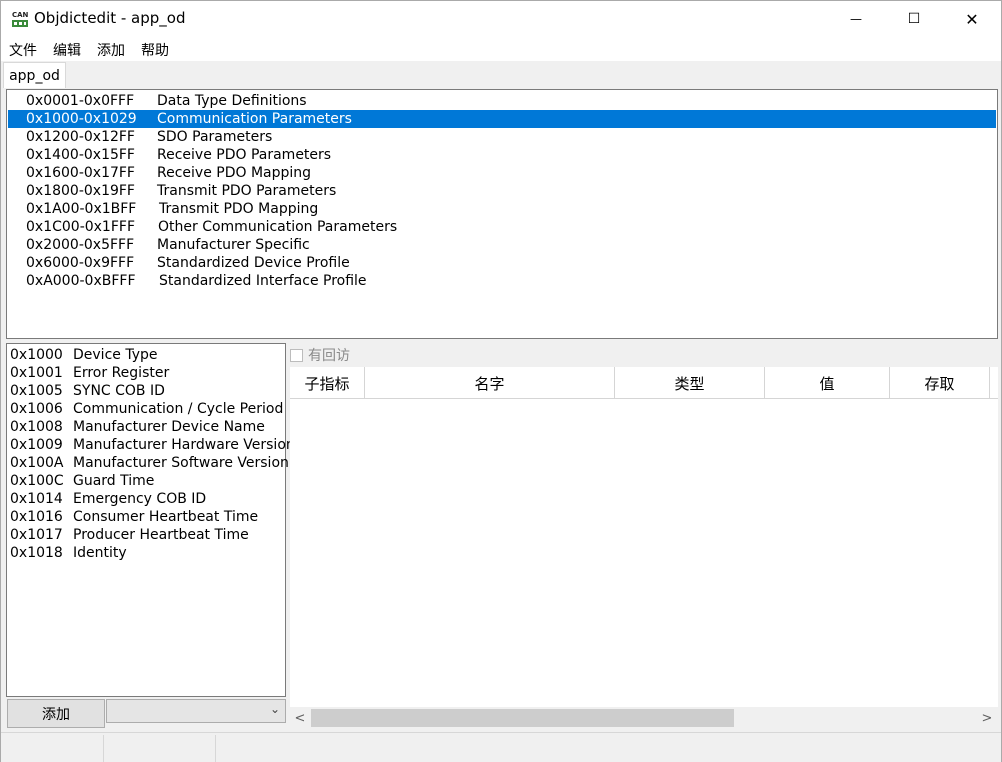 Image resolution: width=1002 pixels, height=762 pixels. Describe the element at coordinates (239, 209) in the screenshot. I see `range-name: Transmit PDO Mapping` at that location.